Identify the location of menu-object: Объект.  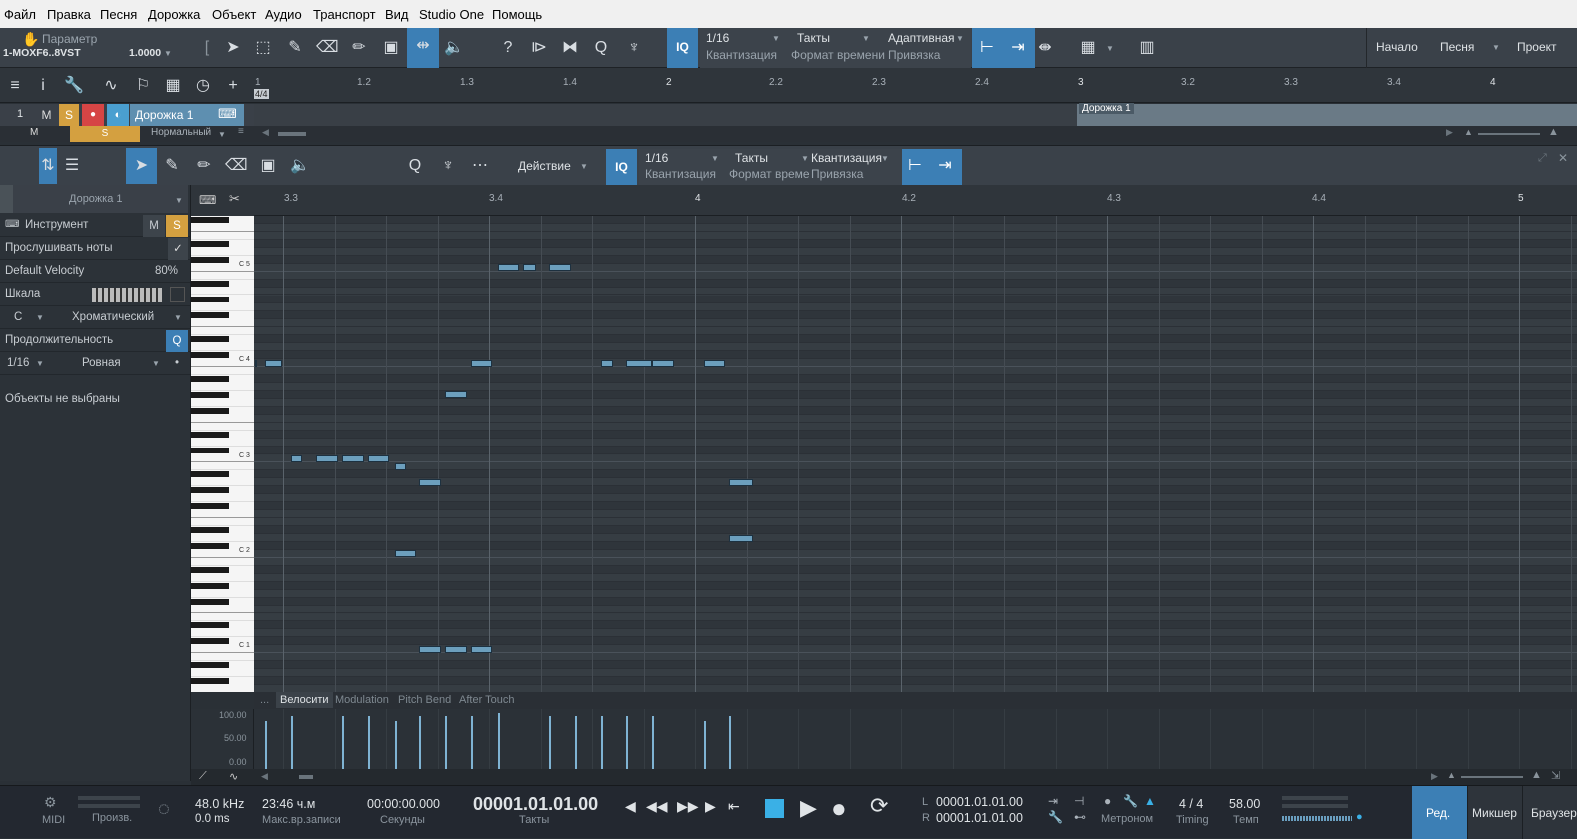
(234, 14).